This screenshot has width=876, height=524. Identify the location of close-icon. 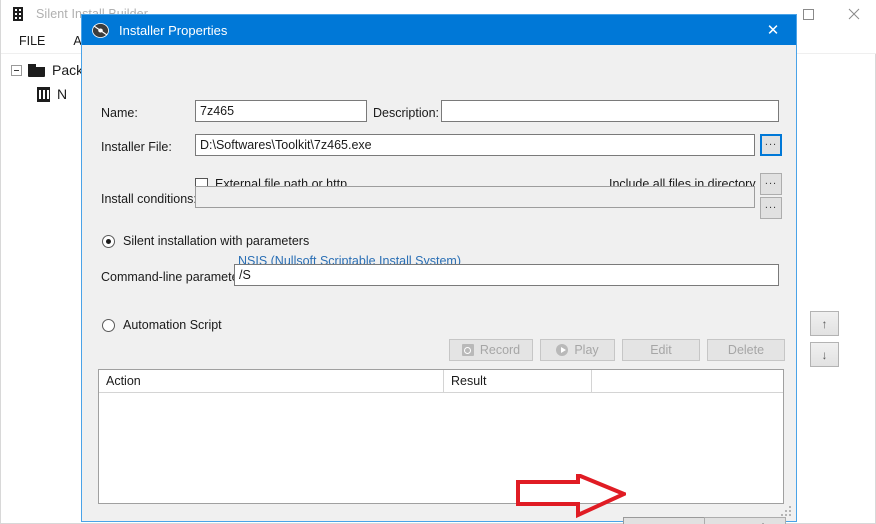
(853, 14).